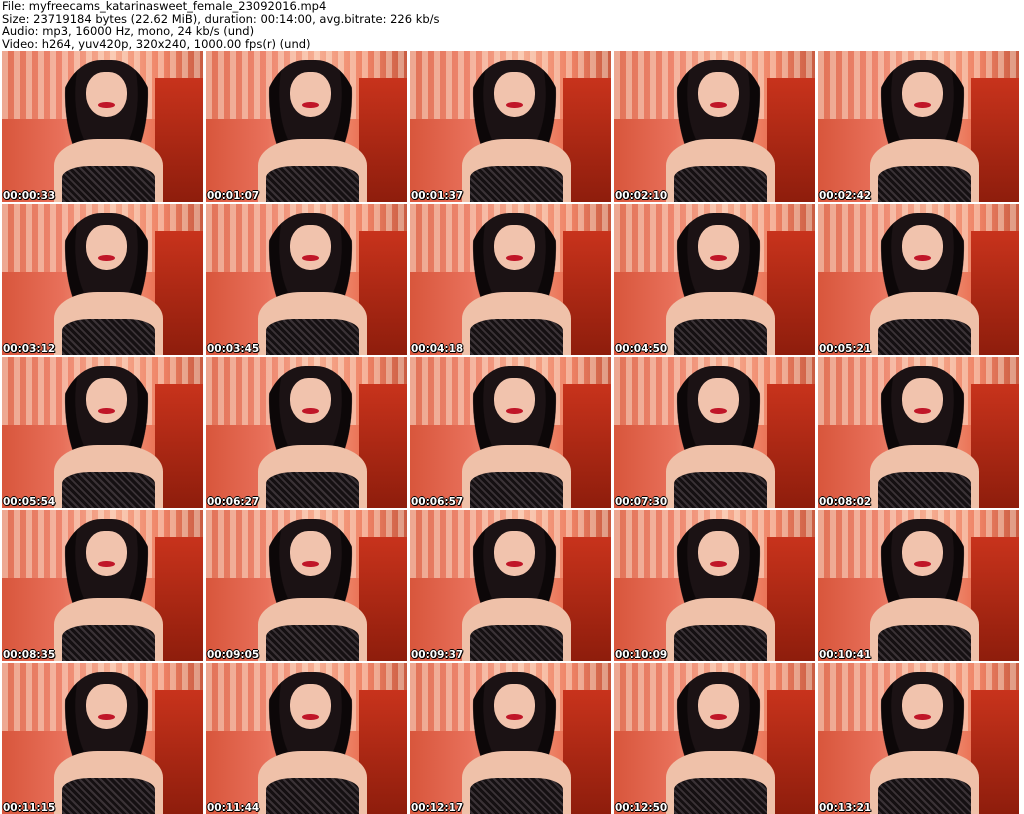  What do you see at coordinates (918, 585) in the screenshot?
I see `video-thumbnail: 00:10:41` at bounding box center [918, 585].